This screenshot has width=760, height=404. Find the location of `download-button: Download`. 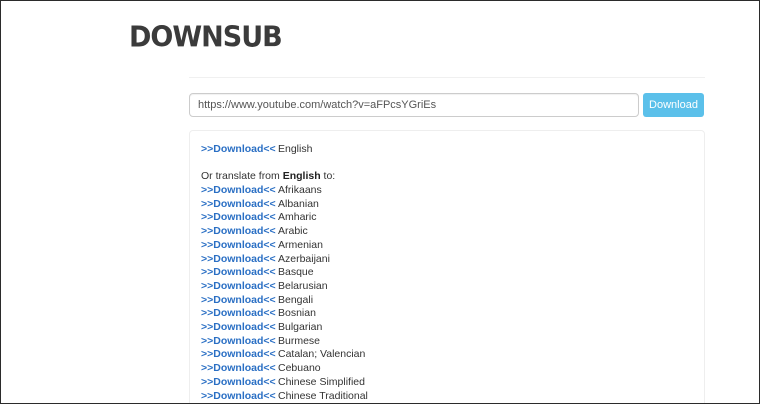

download-button: Download is located at coordinates (673, 105).